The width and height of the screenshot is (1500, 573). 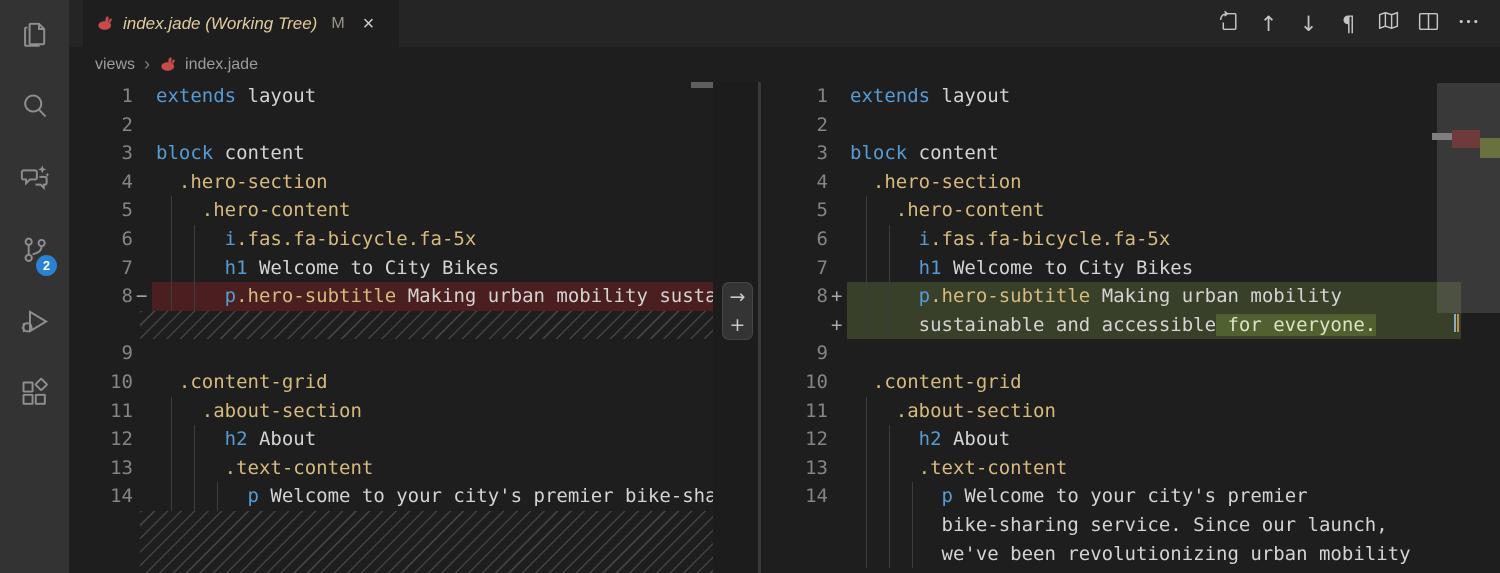 I want to click on tab-index-jade-working-tree: index.jade (Working Tree) M ×, so click(x=241, y=23).